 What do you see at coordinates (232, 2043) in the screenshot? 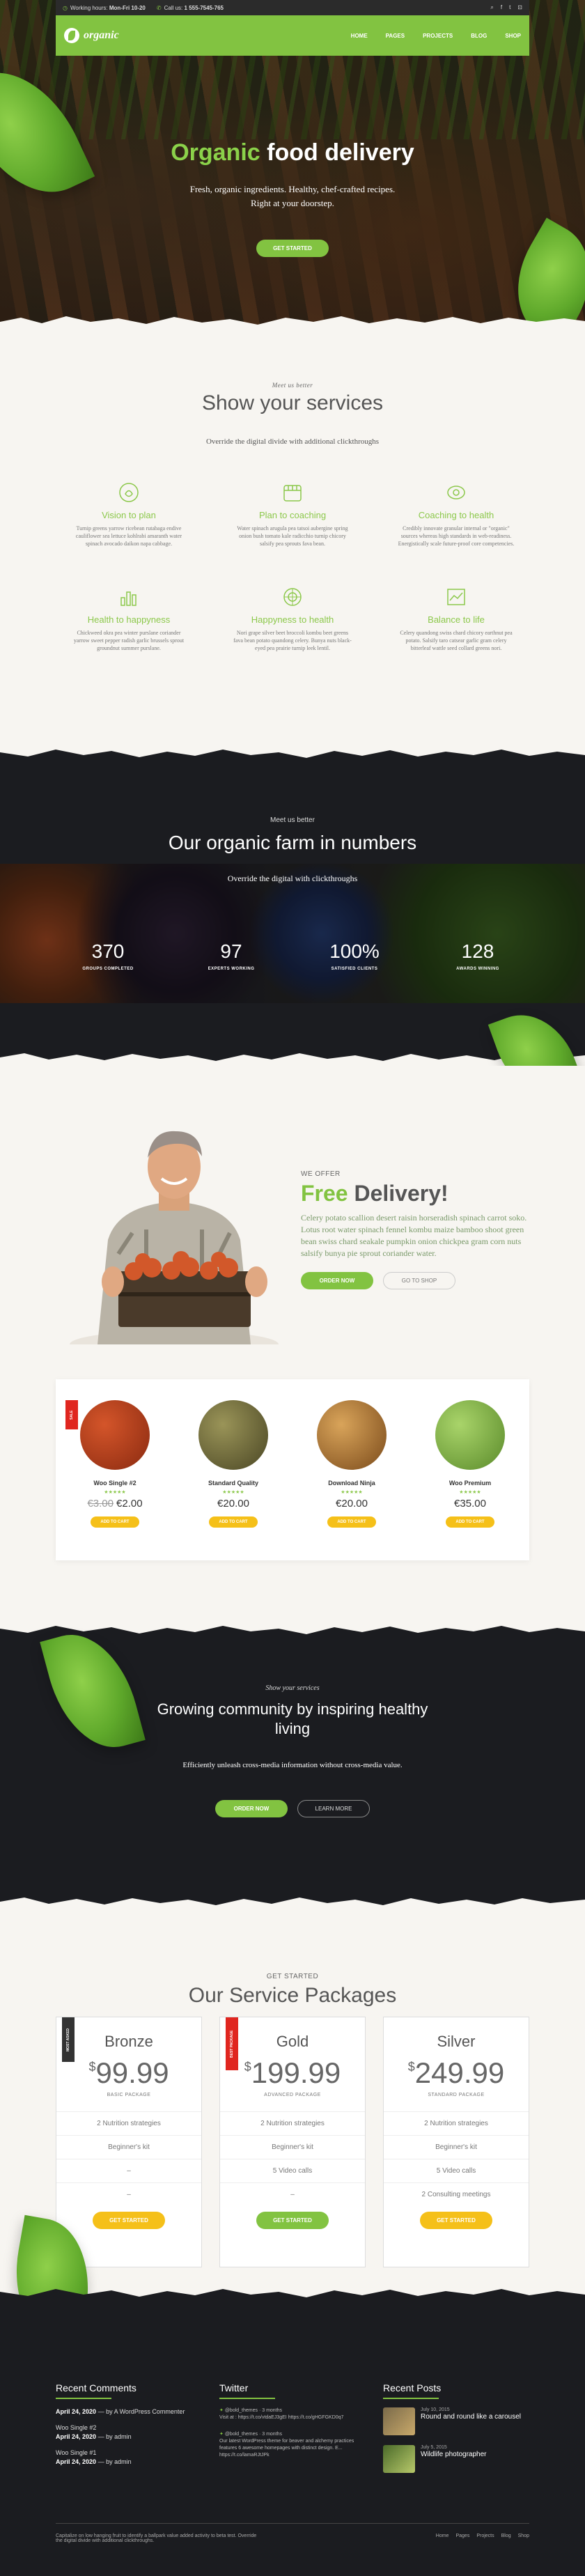
I see `best-package-ribbon: BEST PACKAGE` at bounding box center [232, 2043].